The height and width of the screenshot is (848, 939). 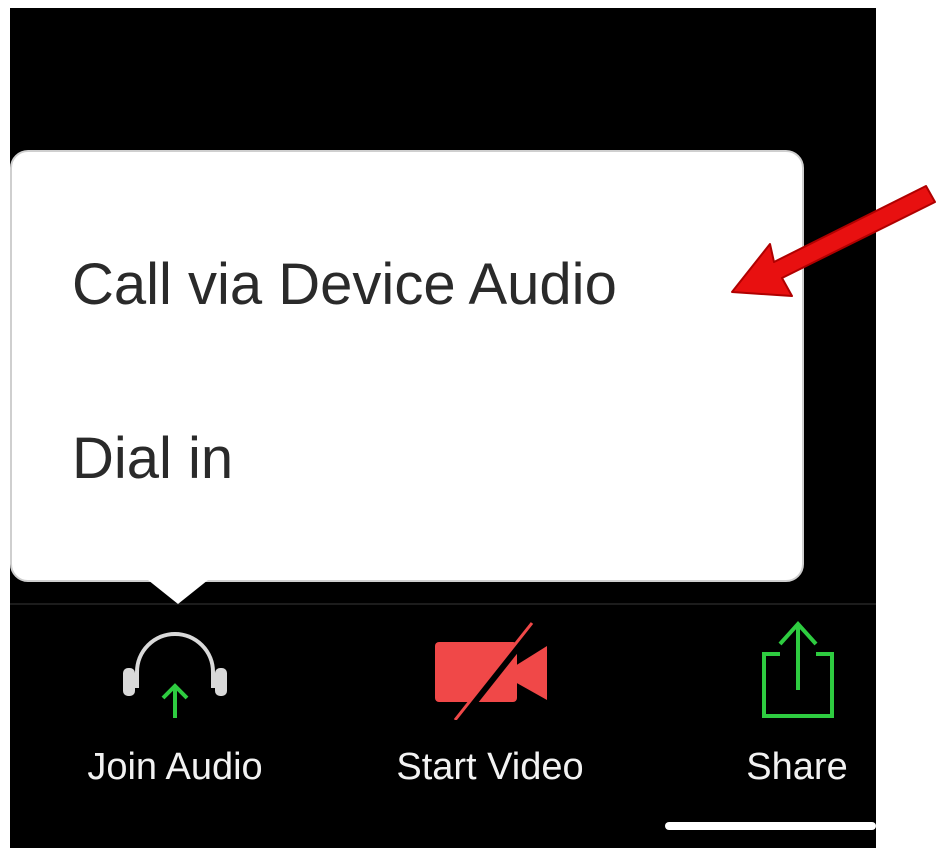 I want to click on start-video-label: Start Video, so click(x=490, y=767).